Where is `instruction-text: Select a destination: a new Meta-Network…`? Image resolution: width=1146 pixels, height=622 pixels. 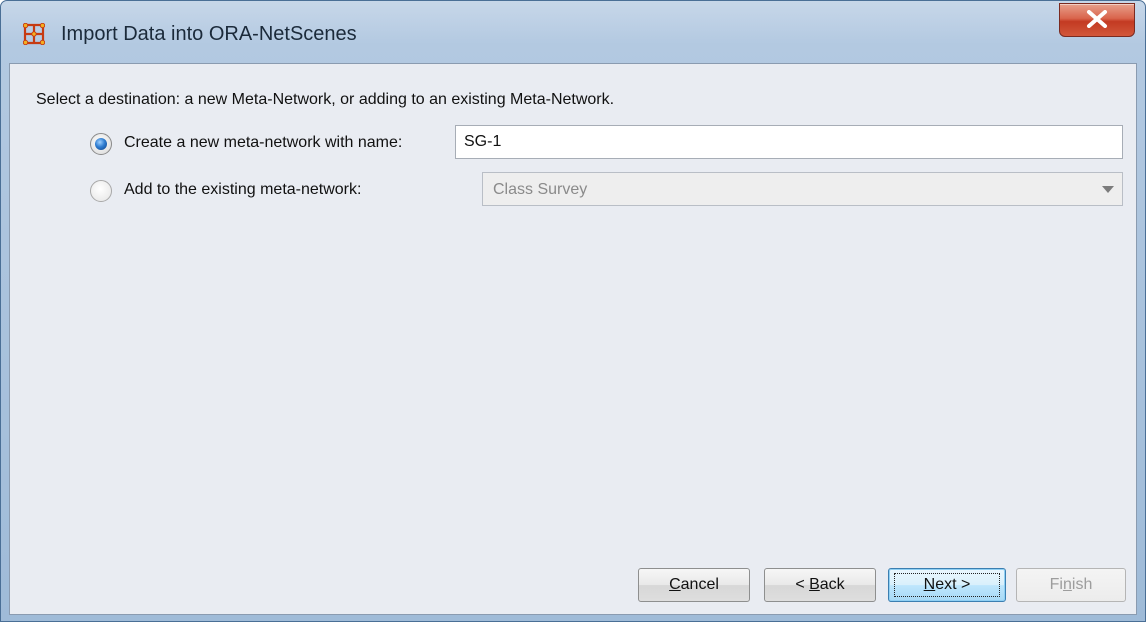
instruction-text: Select a destination: a new Meta-Network… is located at coordinates (325, 99).